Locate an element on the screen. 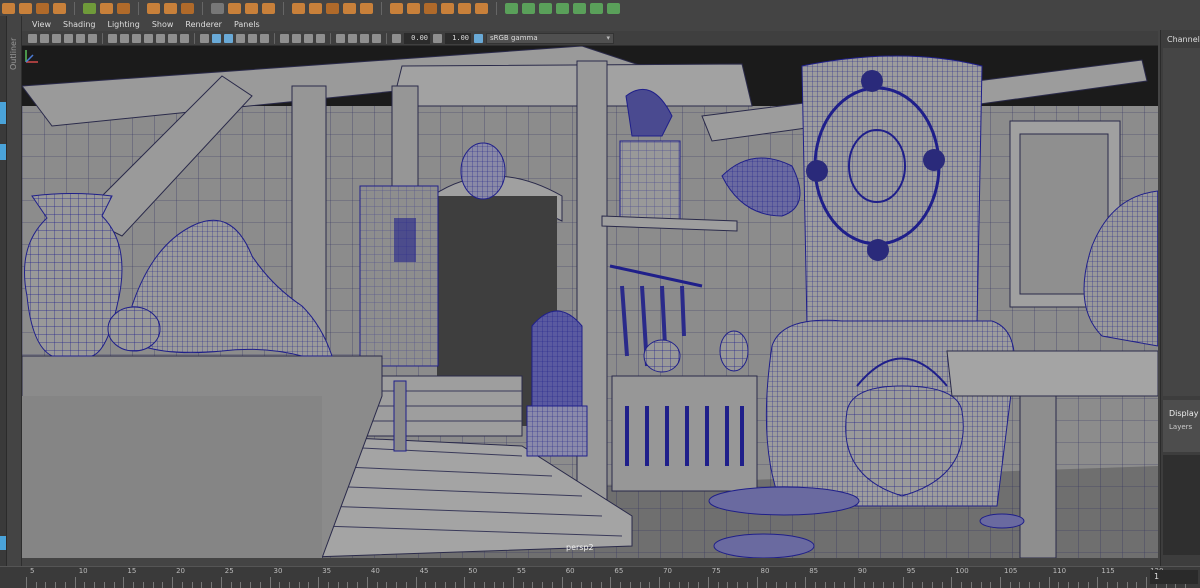 The height and width of the screenshot is (588, 1200). menu-view: View is located at coordinates (41, 24).